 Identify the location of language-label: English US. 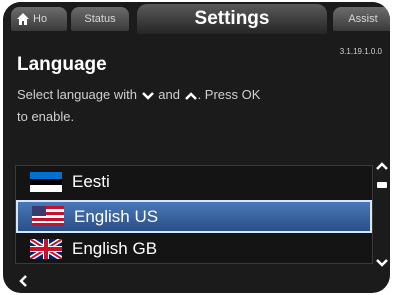
(116, 216).